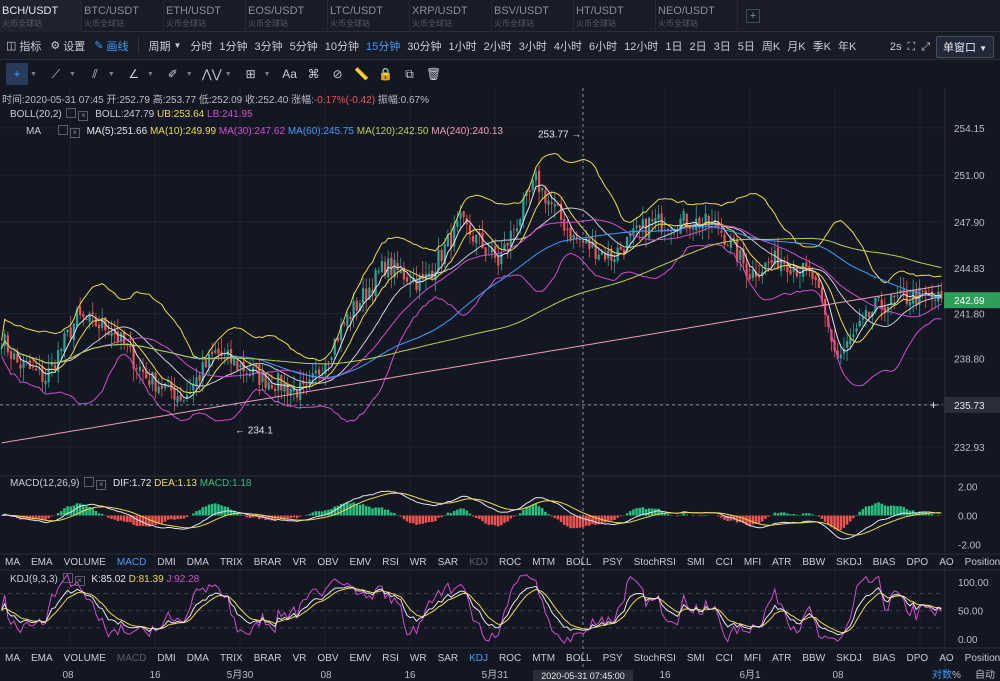  Describe the element at coordinates (134, 74) in the screenshot. I see `angle-tool-icon: ∠` at that location.